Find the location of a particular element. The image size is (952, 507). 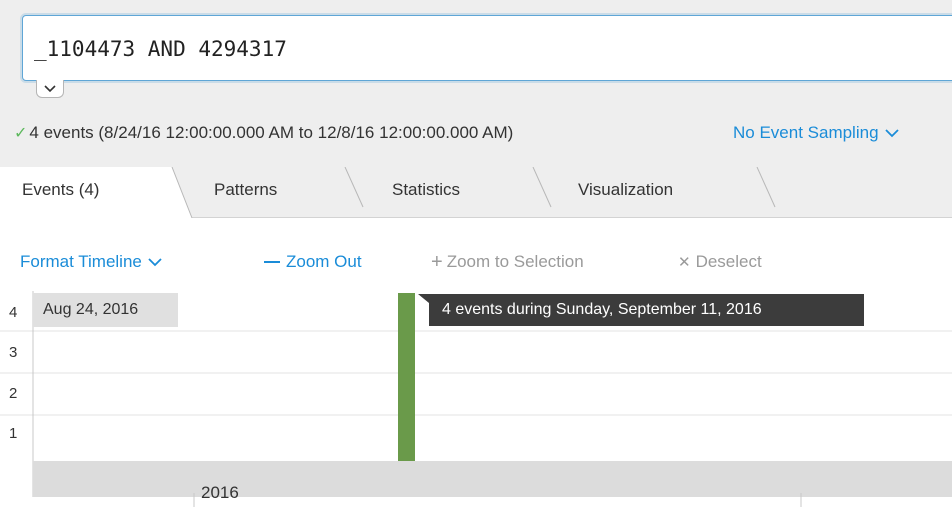

zoom-out-label: Zoom Out is located at coordinates (324, 261).